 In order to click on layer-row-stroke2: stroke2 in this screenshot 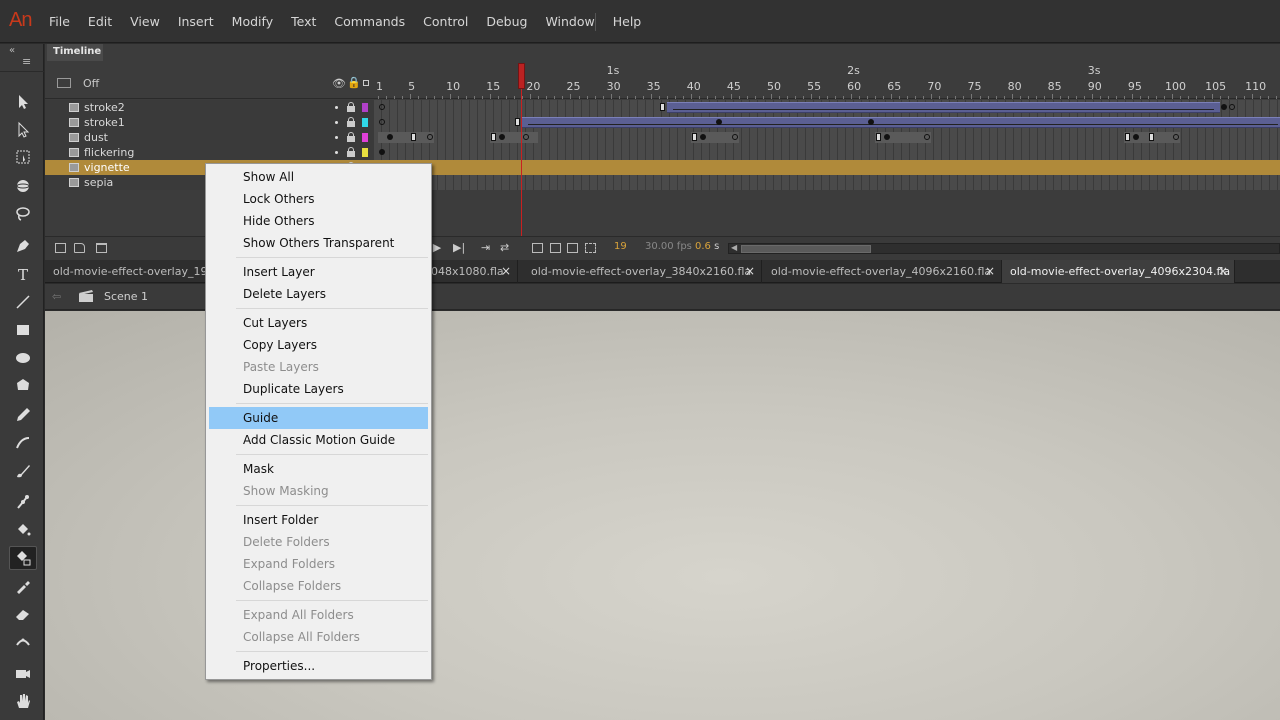, I will do `click(662, 107)`.